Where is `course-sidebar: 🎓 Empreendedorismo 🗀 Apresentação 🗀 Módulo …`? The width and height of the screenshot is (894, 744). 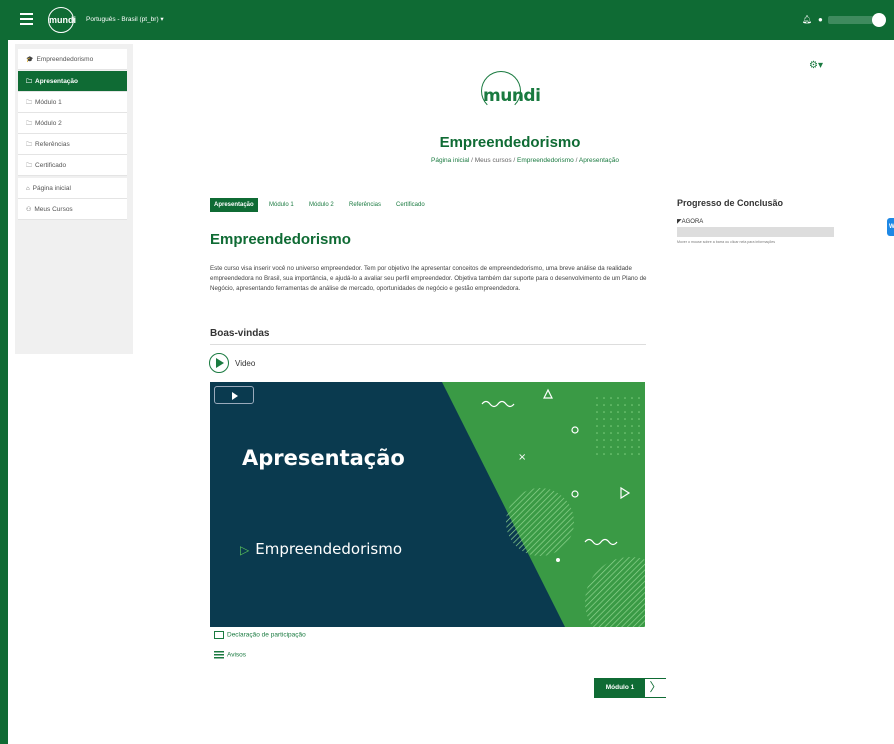 course-sidebar: 🎓 Empreendedorismo 🗀 Apresentação 🗀 Módulo … is located at coordinates (74, 199).